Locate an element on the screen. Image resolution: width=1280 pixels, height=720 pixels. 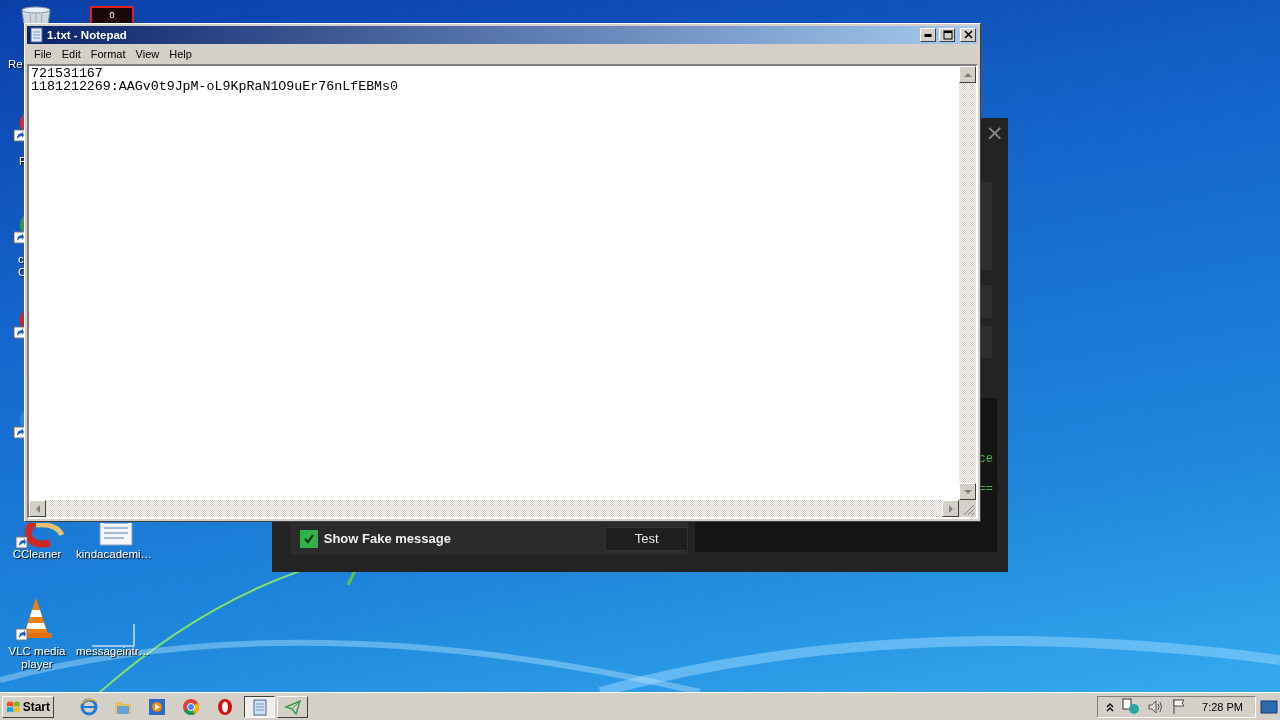
scroll-right-button is located at coordinates (950, 508).